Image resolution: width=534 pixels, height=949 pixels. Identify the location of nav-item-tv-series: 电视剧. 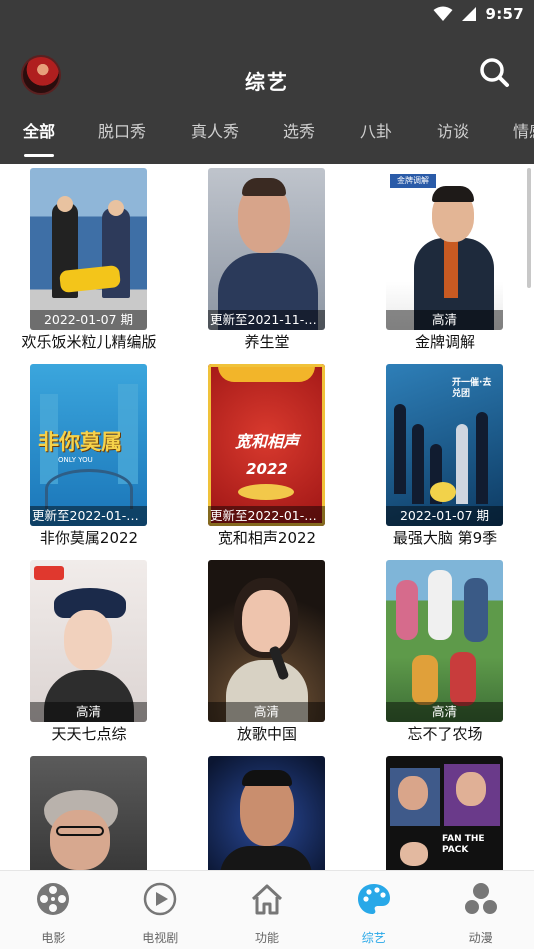
(160, 910).